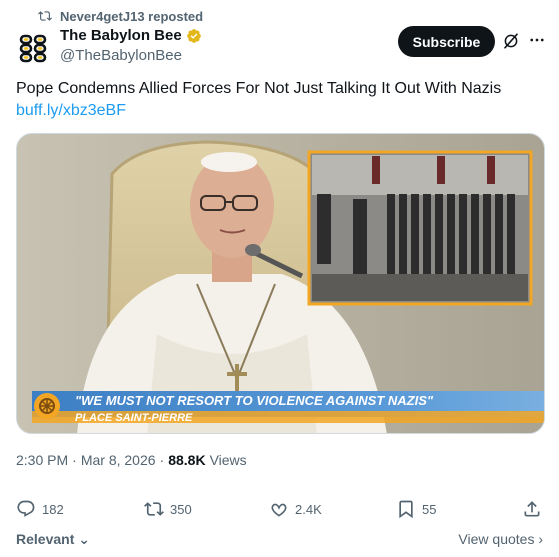  I want to click on action-bar: 182 350 2.4K 55, so click(280, 510).